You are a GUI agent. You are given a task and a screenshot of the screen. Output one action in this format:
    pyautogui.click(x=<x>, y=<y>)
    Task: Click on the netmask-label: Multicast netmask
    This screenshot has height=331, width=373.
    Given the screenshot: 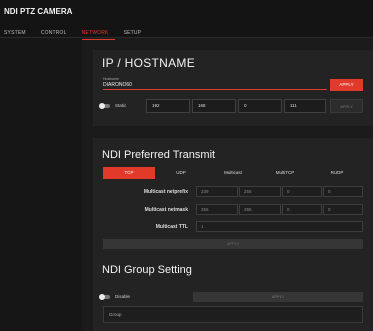 What is the action you would take?
    pyautogui.click(x=166, y=210)
    